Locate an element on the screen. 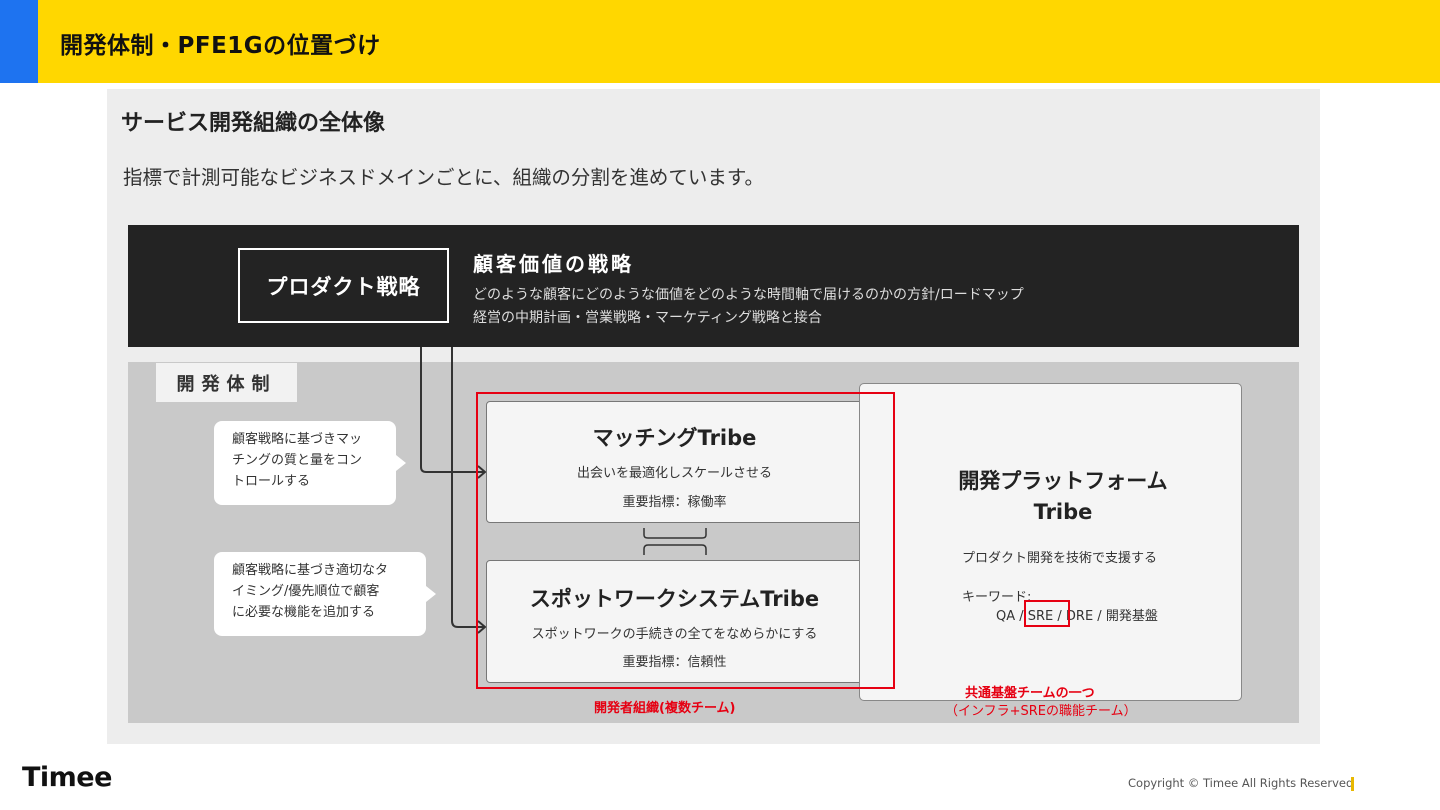 This screenshot has height=810, width=1440. keyword-list: QA / SRE / DRE / 開発基盤 is located at coordinates (1077, 616).